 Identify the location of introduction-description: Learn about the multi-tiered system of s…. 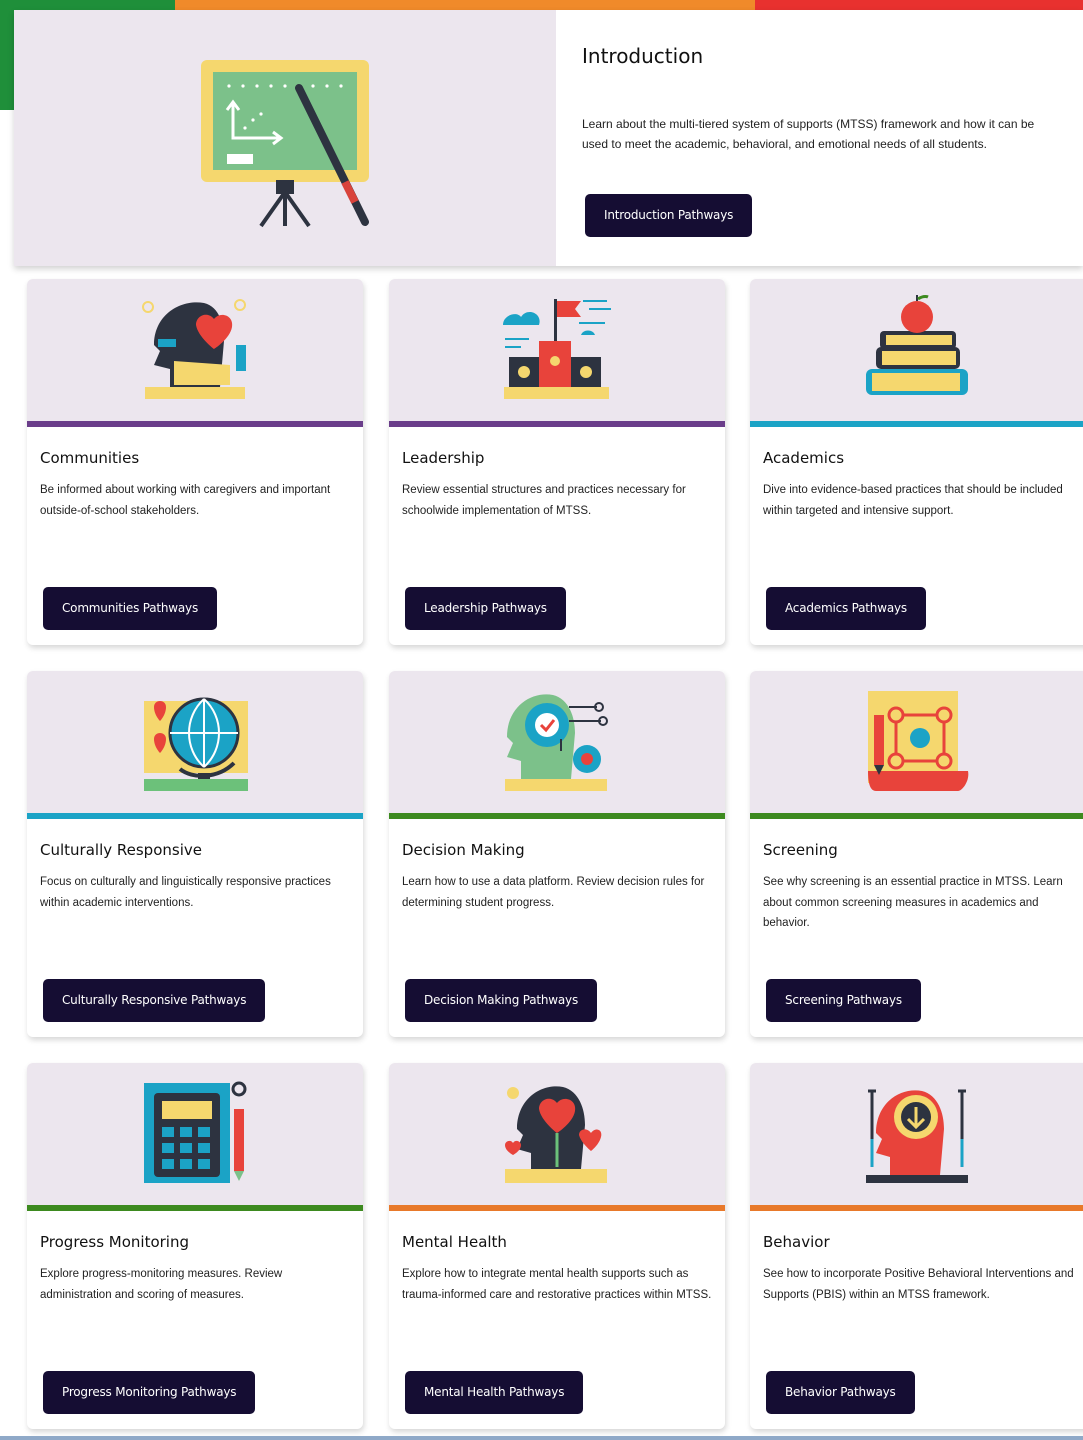
(808, 134).